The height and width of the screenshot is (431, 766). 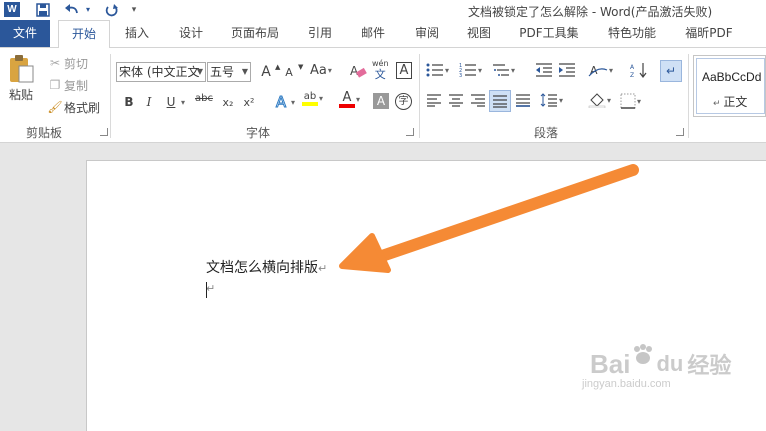 What do you see at coordinates (709, 33) in the screenshot?
I see `tab-foxit-pdf: 福昕PDF` at bounding box center [709, 33].